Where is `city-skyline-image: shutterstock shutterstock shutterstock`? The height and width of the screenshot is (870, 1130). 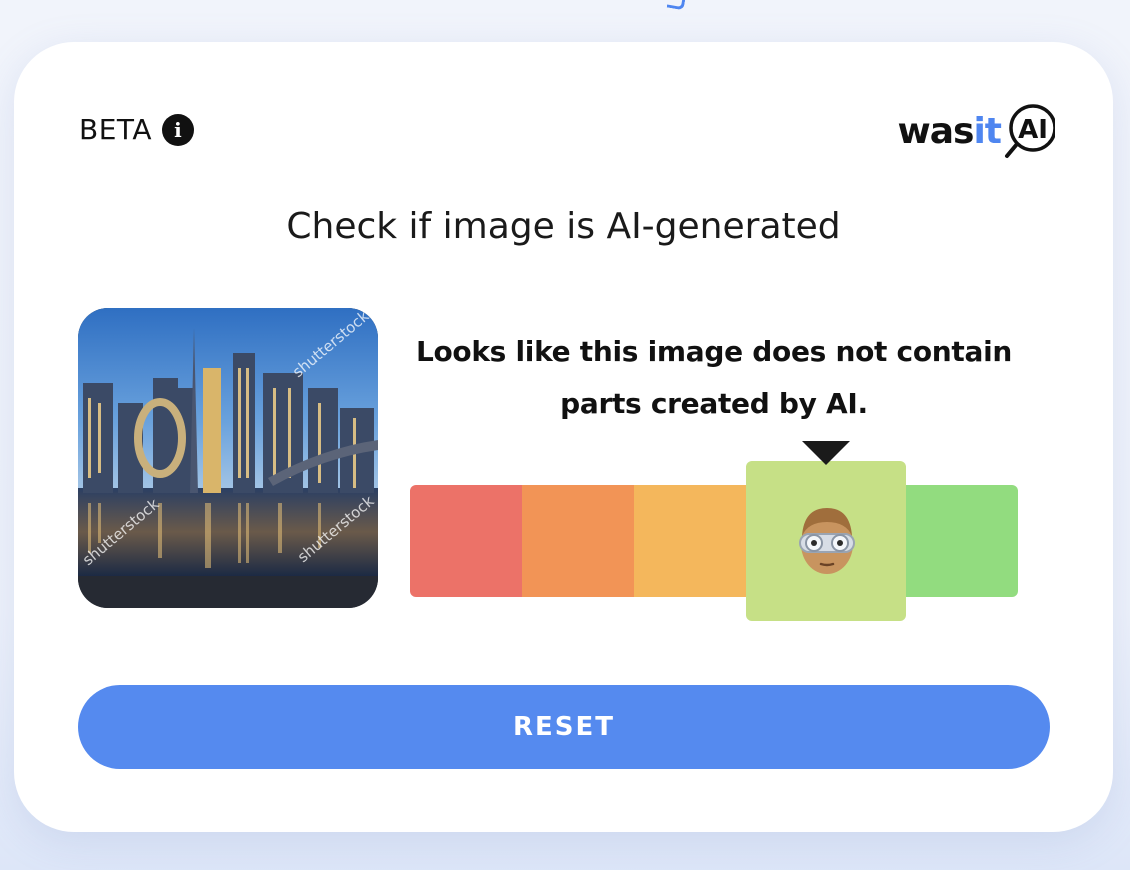
city-skyline-image: shutterstock shutterstock shutterstock is located at coordinates (228, 458).